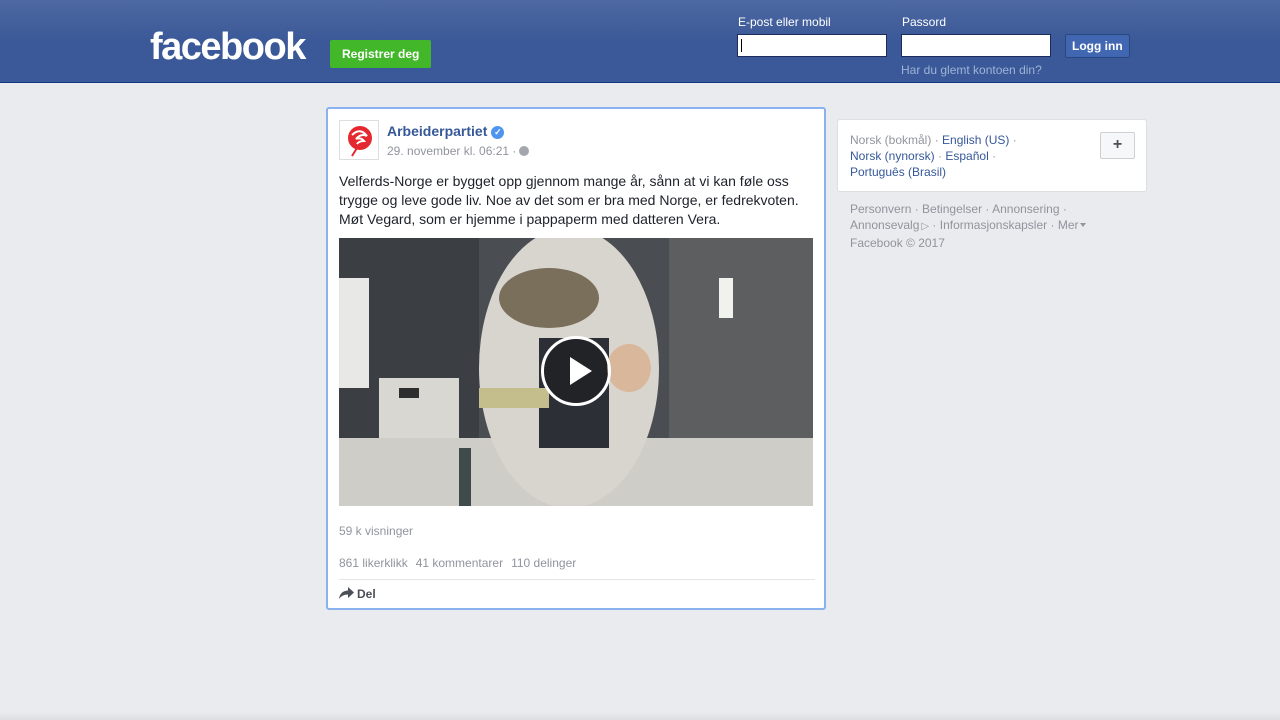 Image resolution: width=1280 pixels, height=720 pixels. Describe the element at coordinates (812, 45) in the screenshot. I see `email-field` at that location.